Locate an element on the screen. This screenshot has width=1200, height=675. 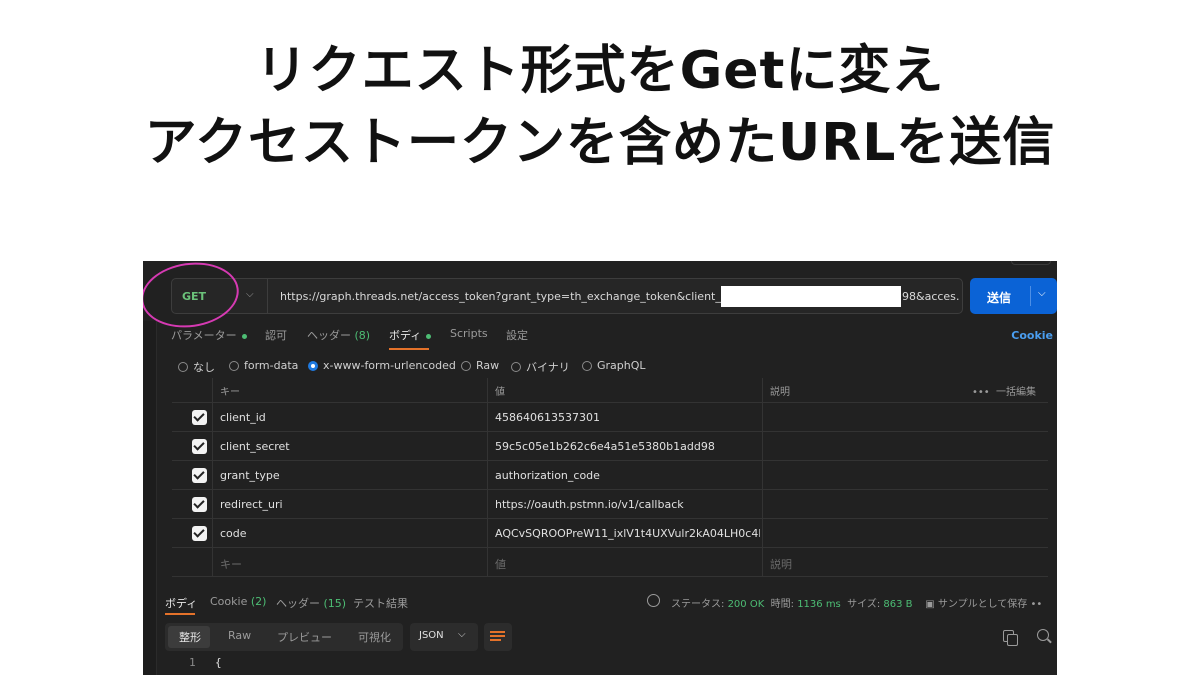
tab-scripts: Scripts is located at coordinates (469, 333).